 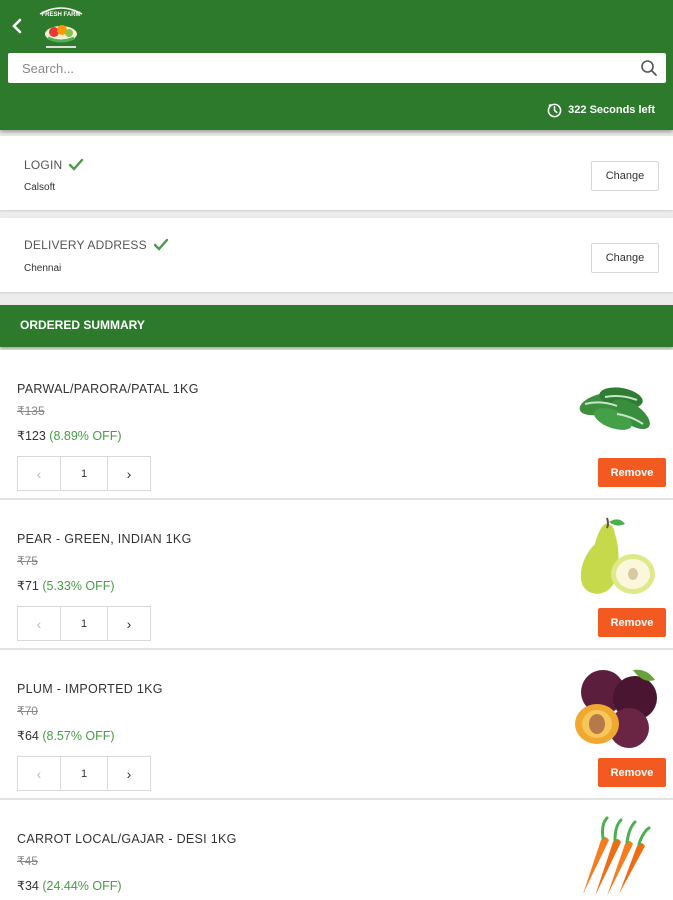 I want to click on timer-text: 322 Seconds left, so click(x=611, y=110).